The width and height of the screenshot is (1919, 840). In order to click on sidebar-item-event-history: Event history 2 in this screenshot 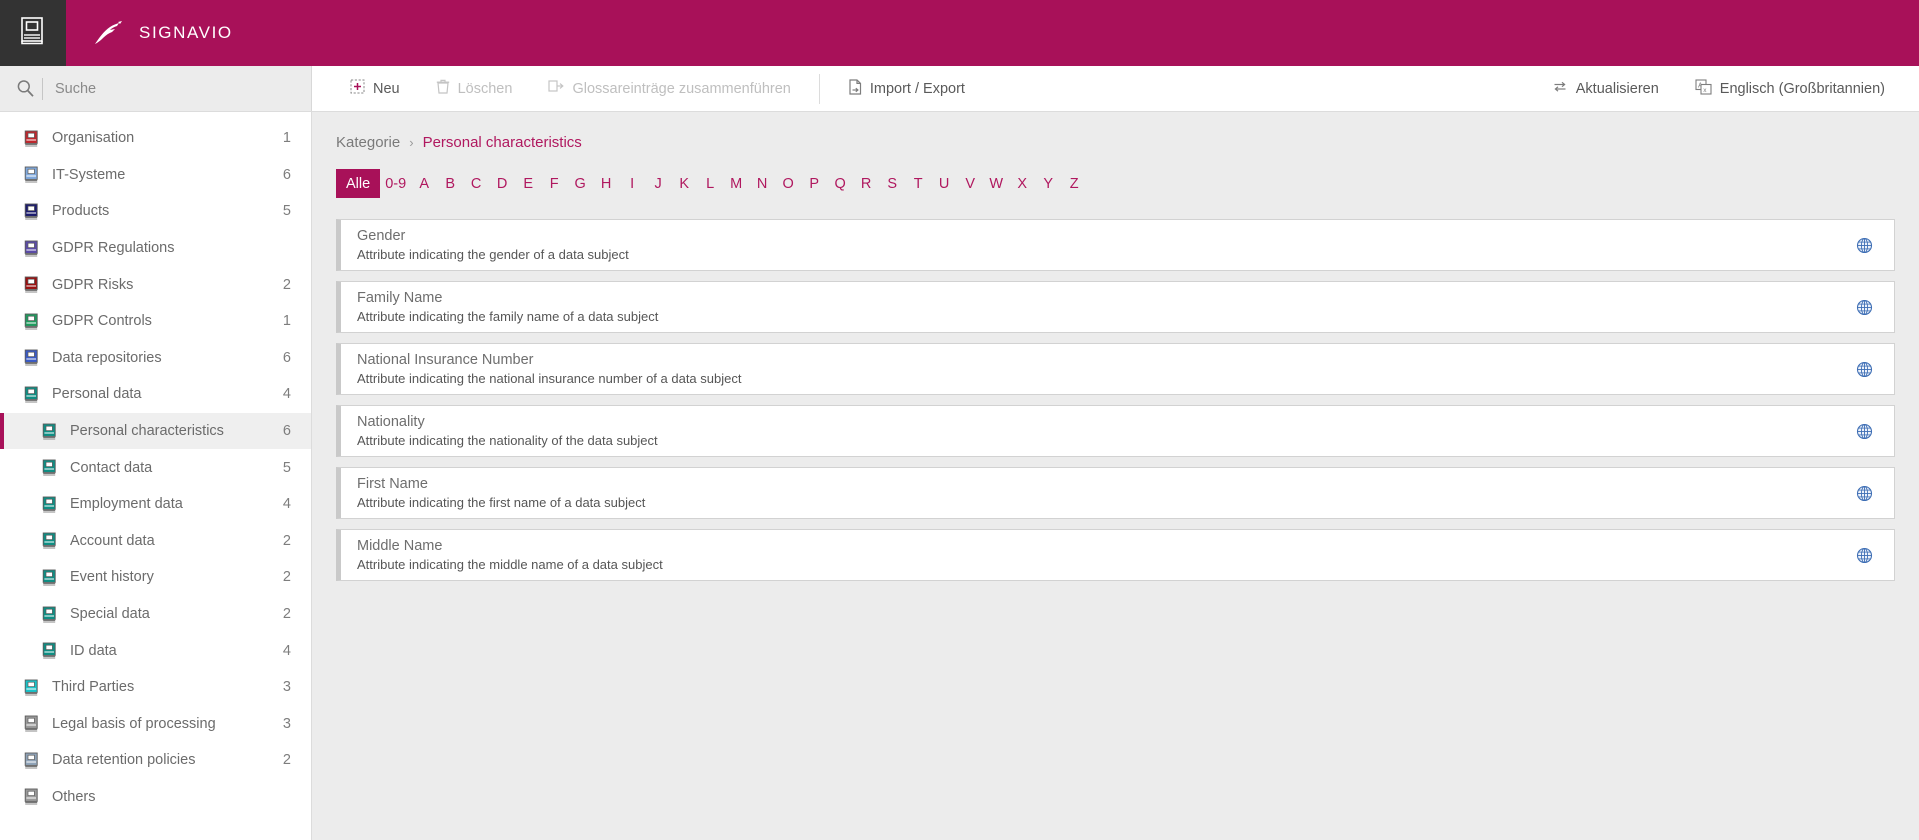, I will do `click(155, 577)`.